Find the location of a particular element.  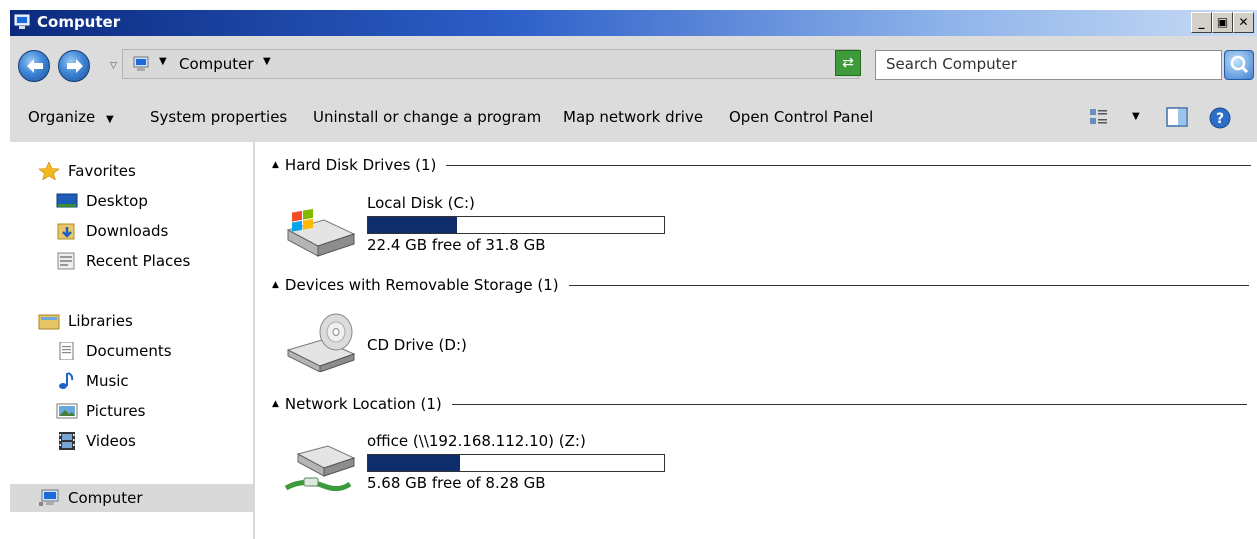

group-header-removable-storage: ▲ Devices with Removable Storage (1) is located at coordinates (760, 285).